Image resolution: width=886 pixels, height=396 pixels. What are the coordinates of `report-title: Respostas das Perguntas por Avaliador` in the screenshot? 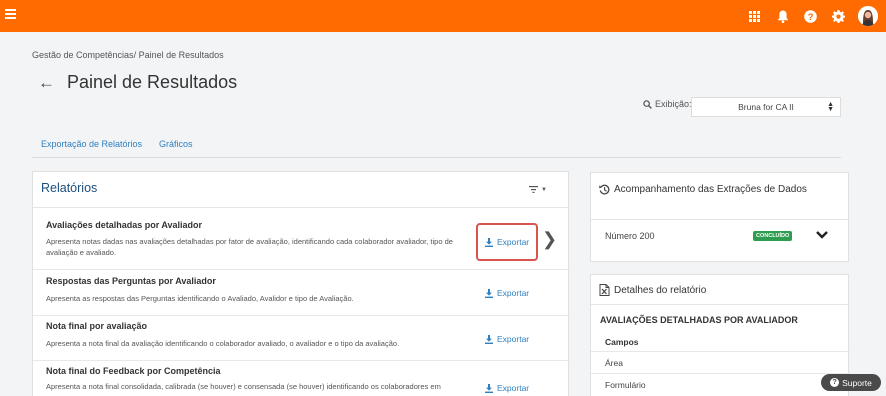 It's located at (131, 281).